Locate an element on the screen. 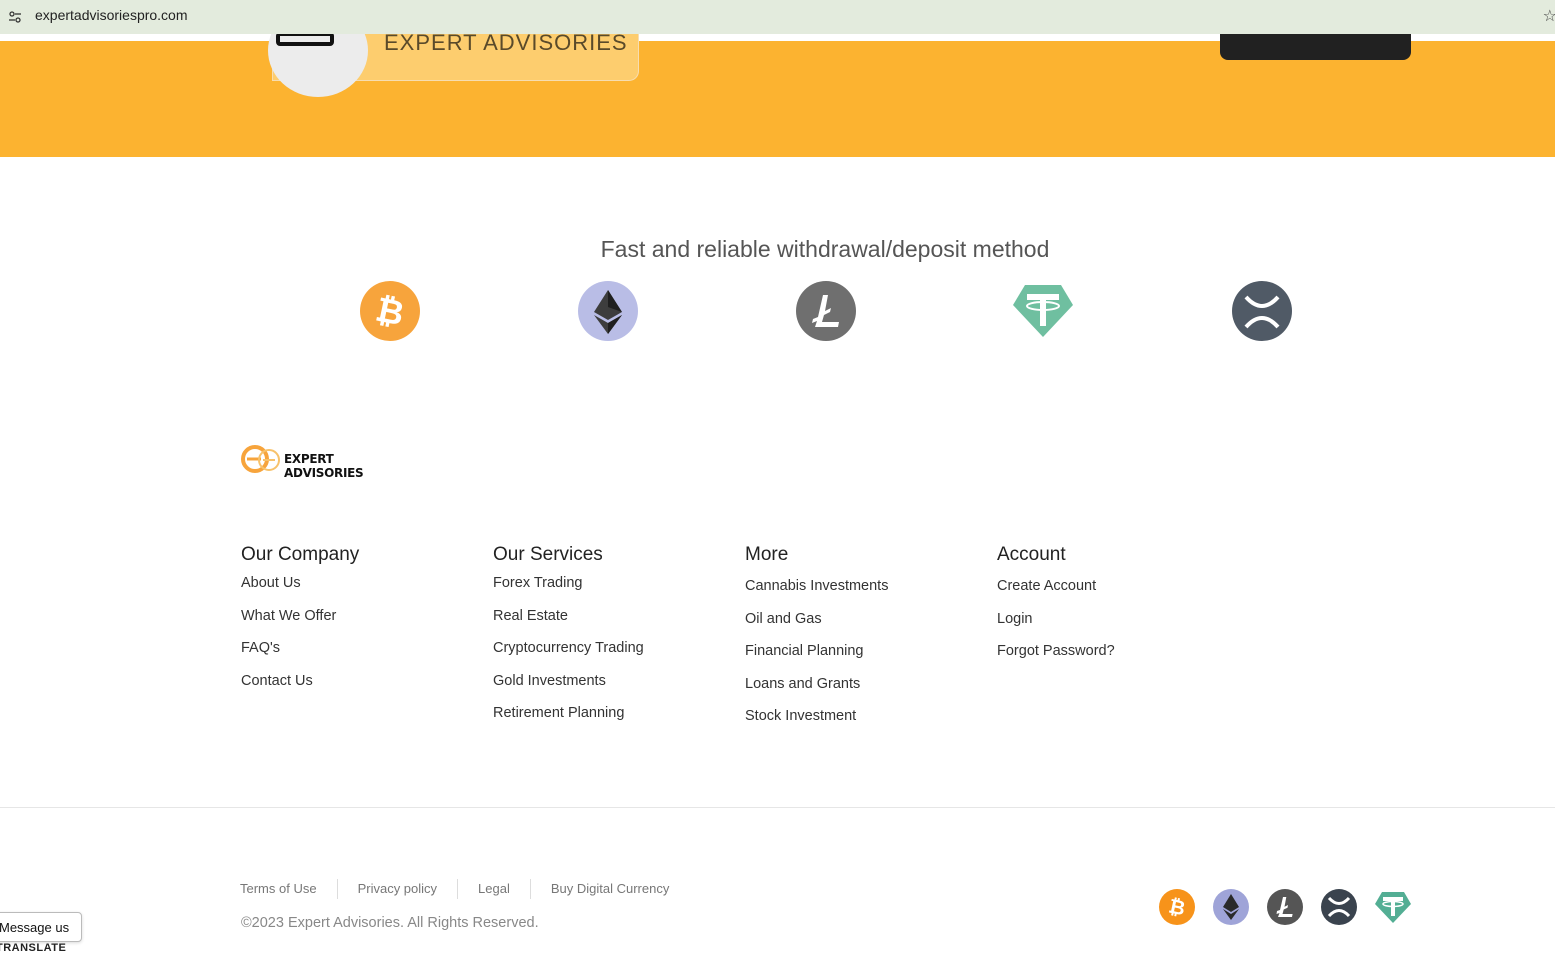 This screenshot has width=1555, height=954. footer-logo: EXPERT ADVISORIES is located at coordinates (321, 462).